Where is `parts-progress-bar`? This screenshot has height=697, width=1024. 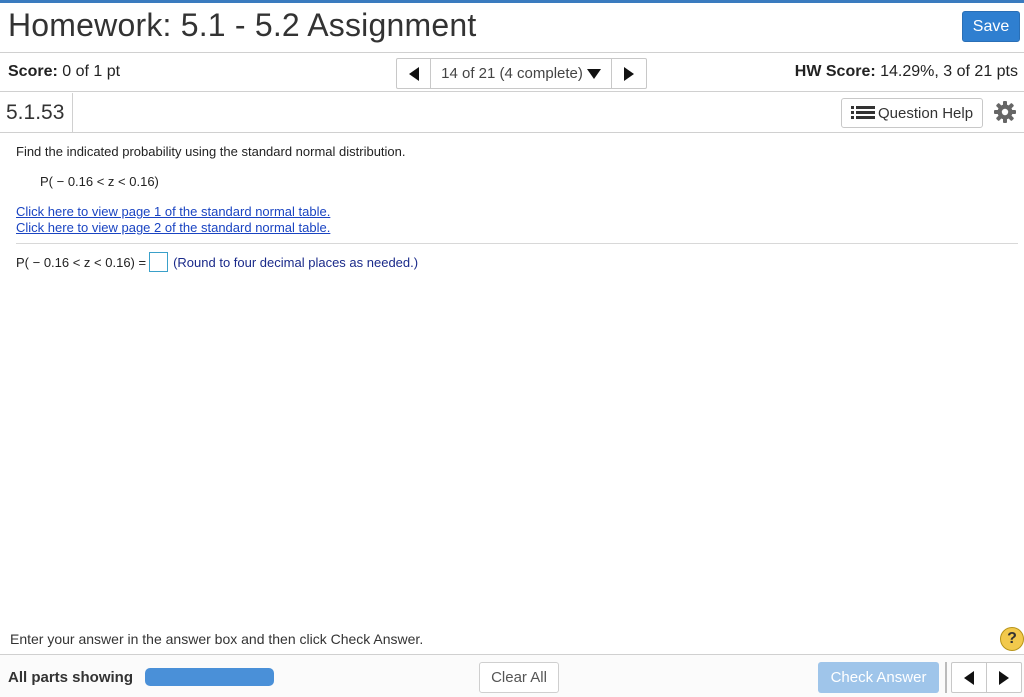
parts-progress-bar is located at coordinates (209, 677).